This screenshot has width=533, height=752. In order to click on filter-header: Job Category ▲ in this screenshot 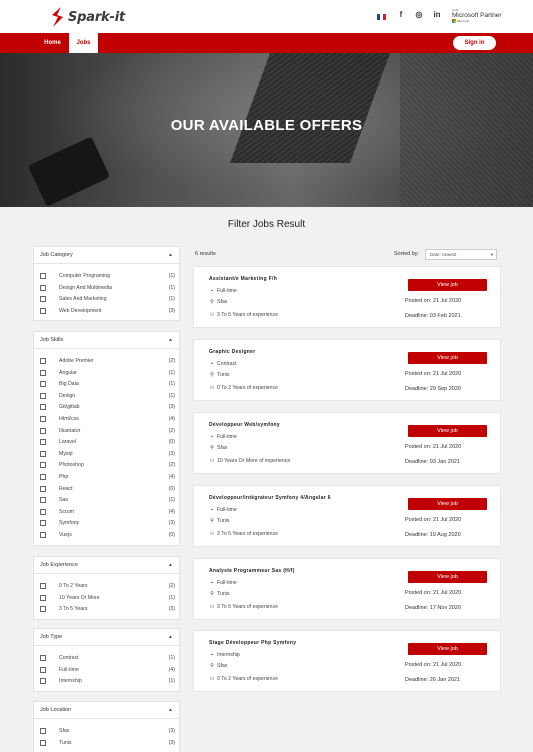, I will do `click(106, 255)`.